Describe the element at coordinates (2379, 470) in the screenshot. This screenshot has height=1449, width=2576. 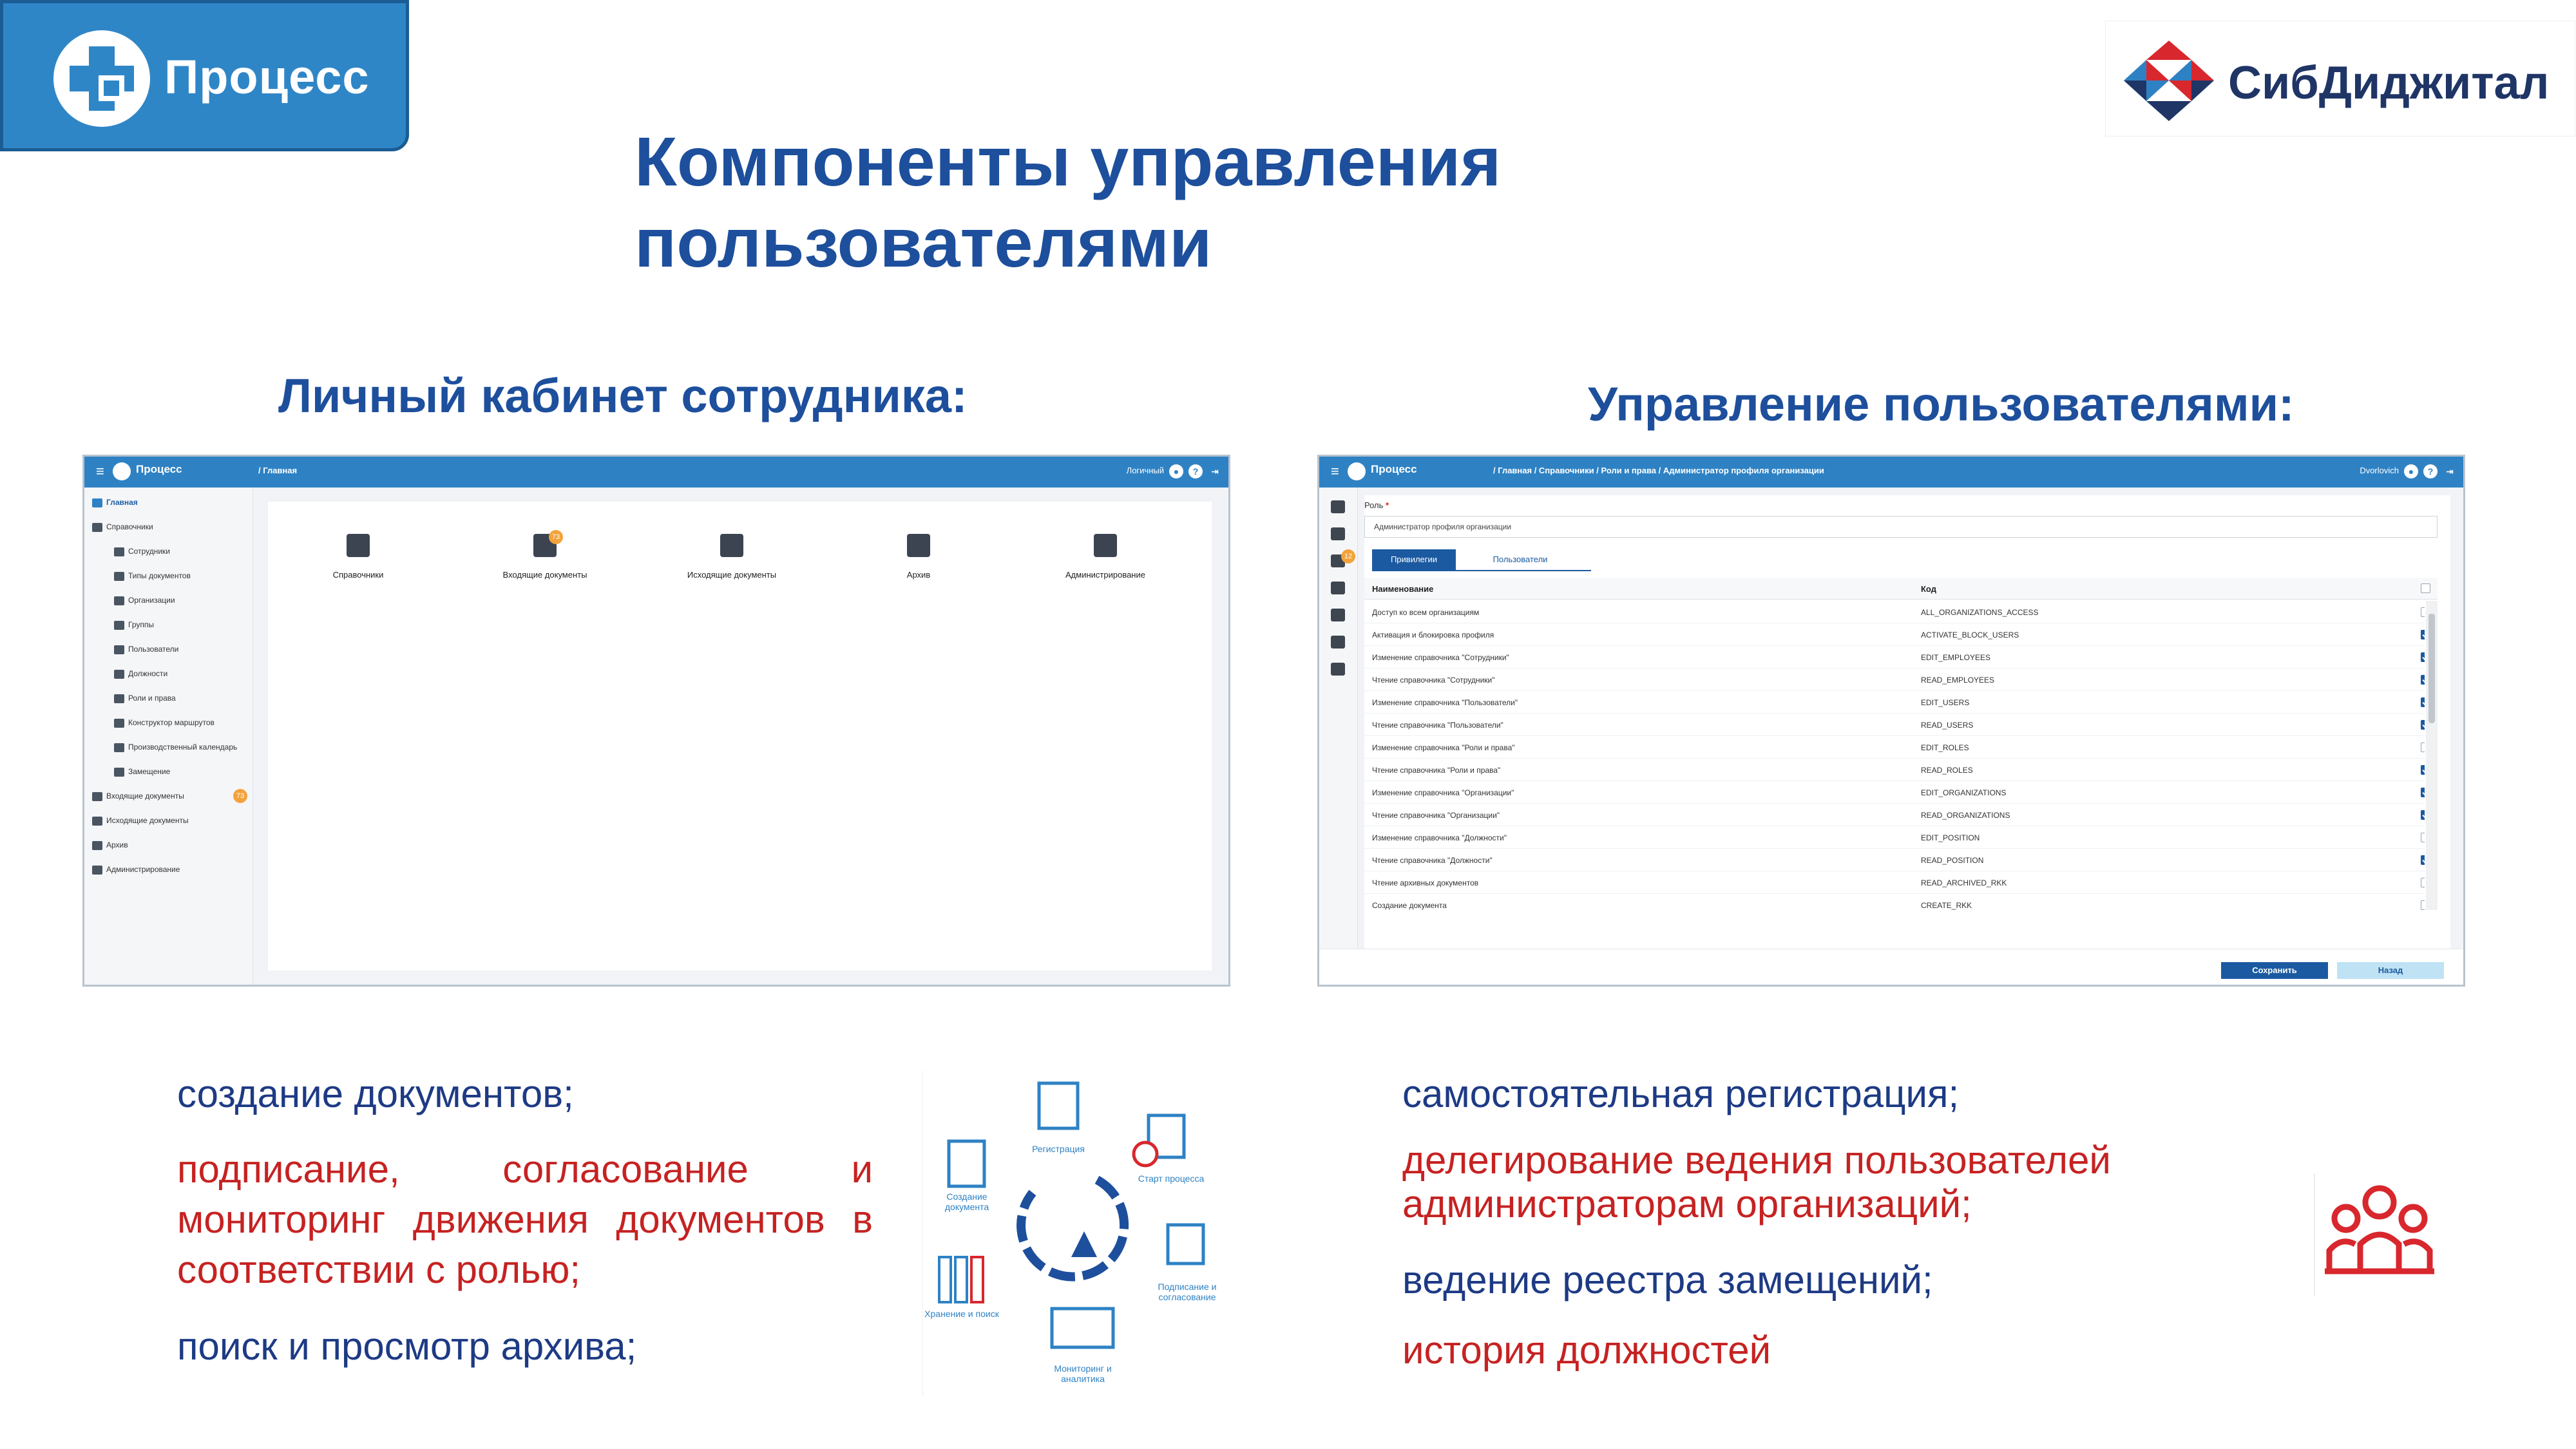
I see `user-name: Dvorlovich` at that location.